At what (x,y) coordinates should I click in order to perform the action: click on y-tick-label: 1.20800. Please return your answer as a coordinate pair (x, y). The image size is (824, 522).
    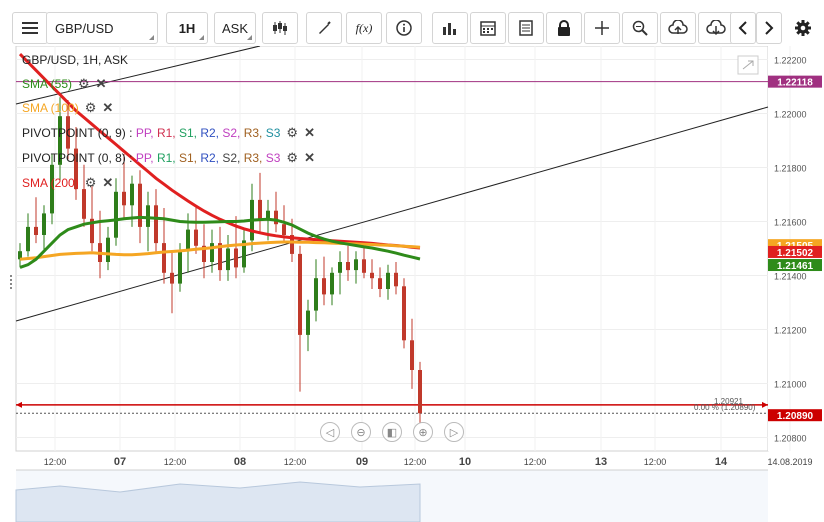
    Looking at the image, I should click on (790, 439).